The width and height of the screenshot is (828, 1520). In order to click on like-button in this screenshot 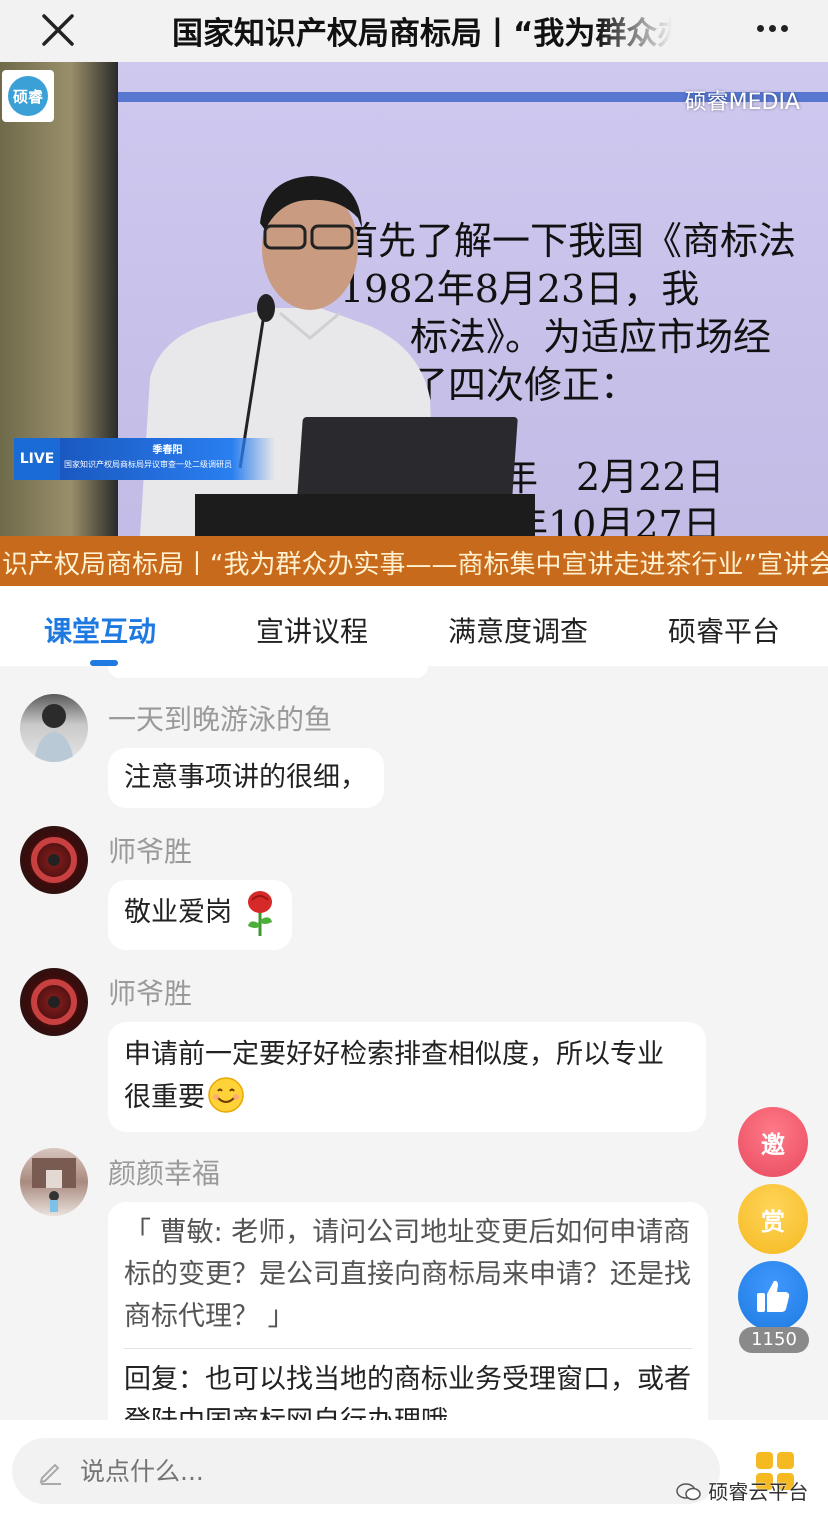, I will do `click(773, 1296)`.